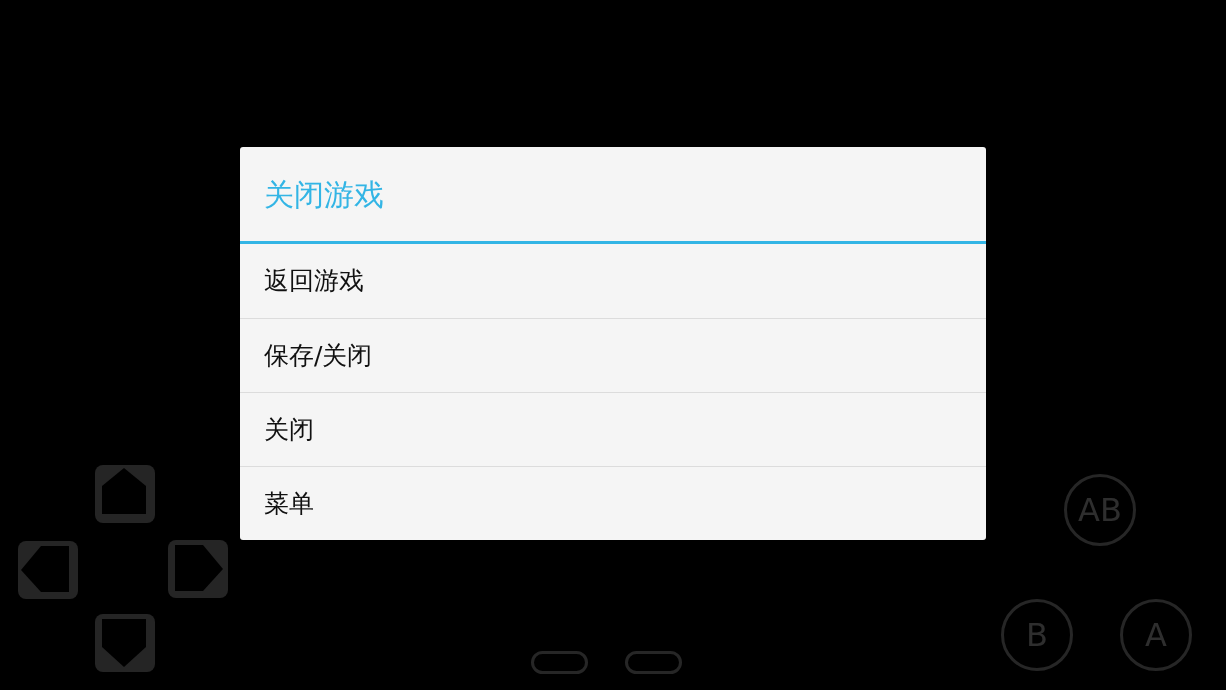 This screenshot has width=1226, height=690. What do you see at coordinates (613, 355) in the screenshot?
I see `menu-item: 保存/关闭` at bounding box center [613, 355].